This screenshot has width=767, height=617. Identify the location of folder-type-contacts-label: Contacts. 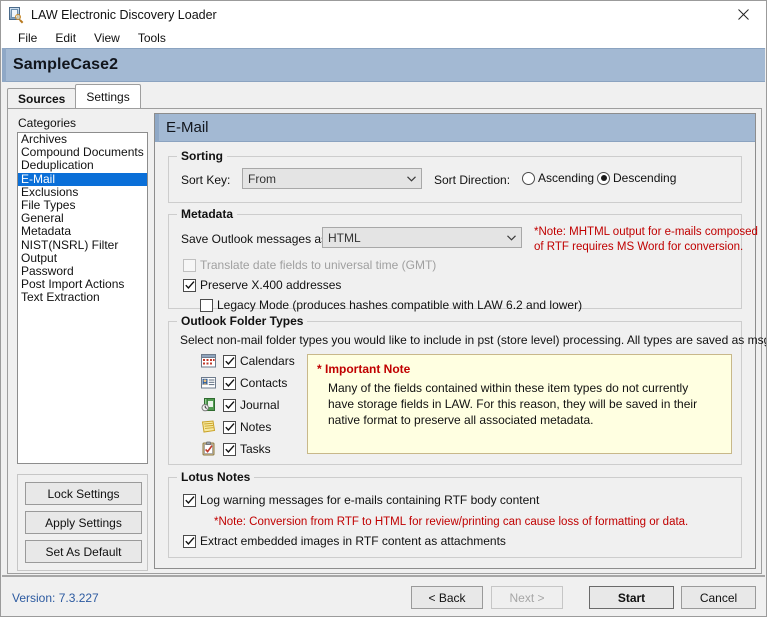
(264, 383).